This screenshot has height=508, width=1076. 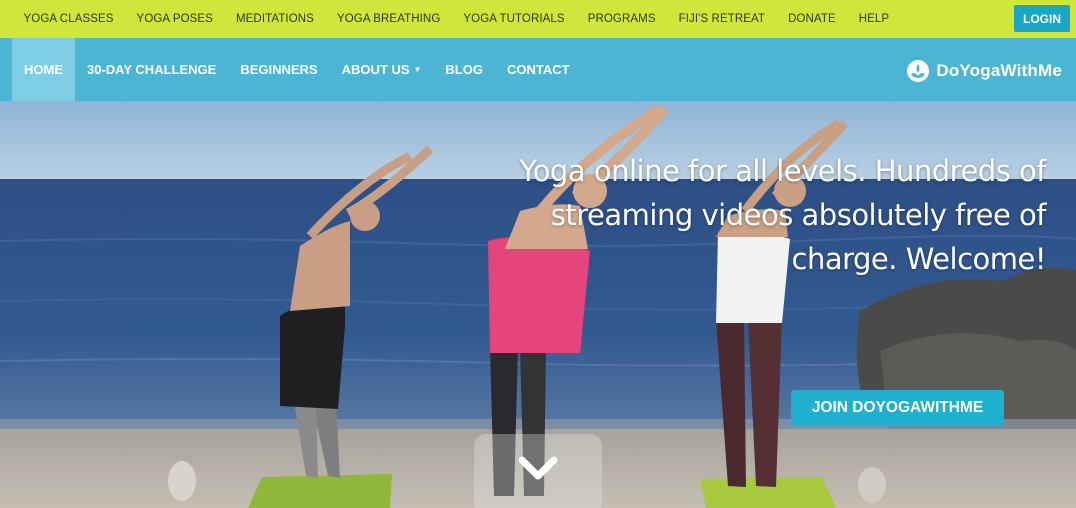 I want to click on lotus-logo-icon, so click(x=918, y=71).